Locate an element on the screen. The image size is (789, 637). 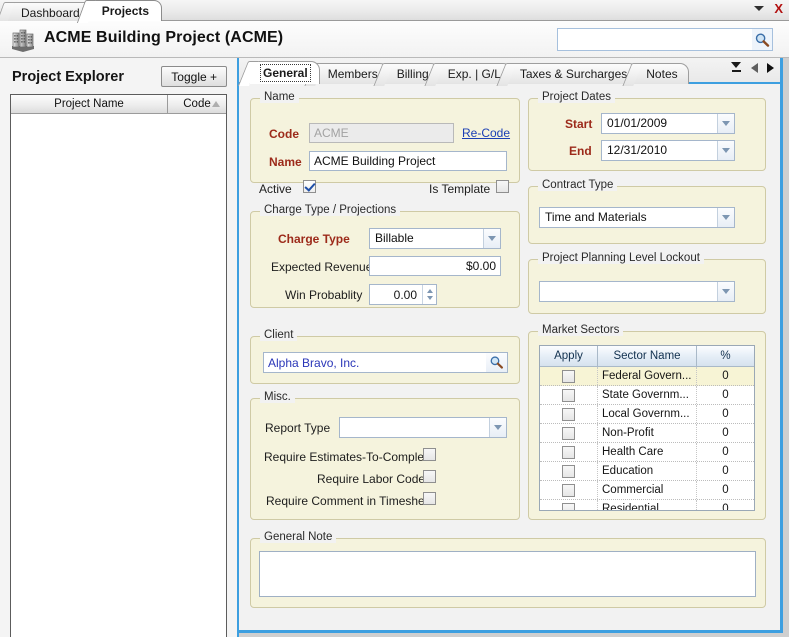
tab-notes: Notes is located at coordinates (661, 73).